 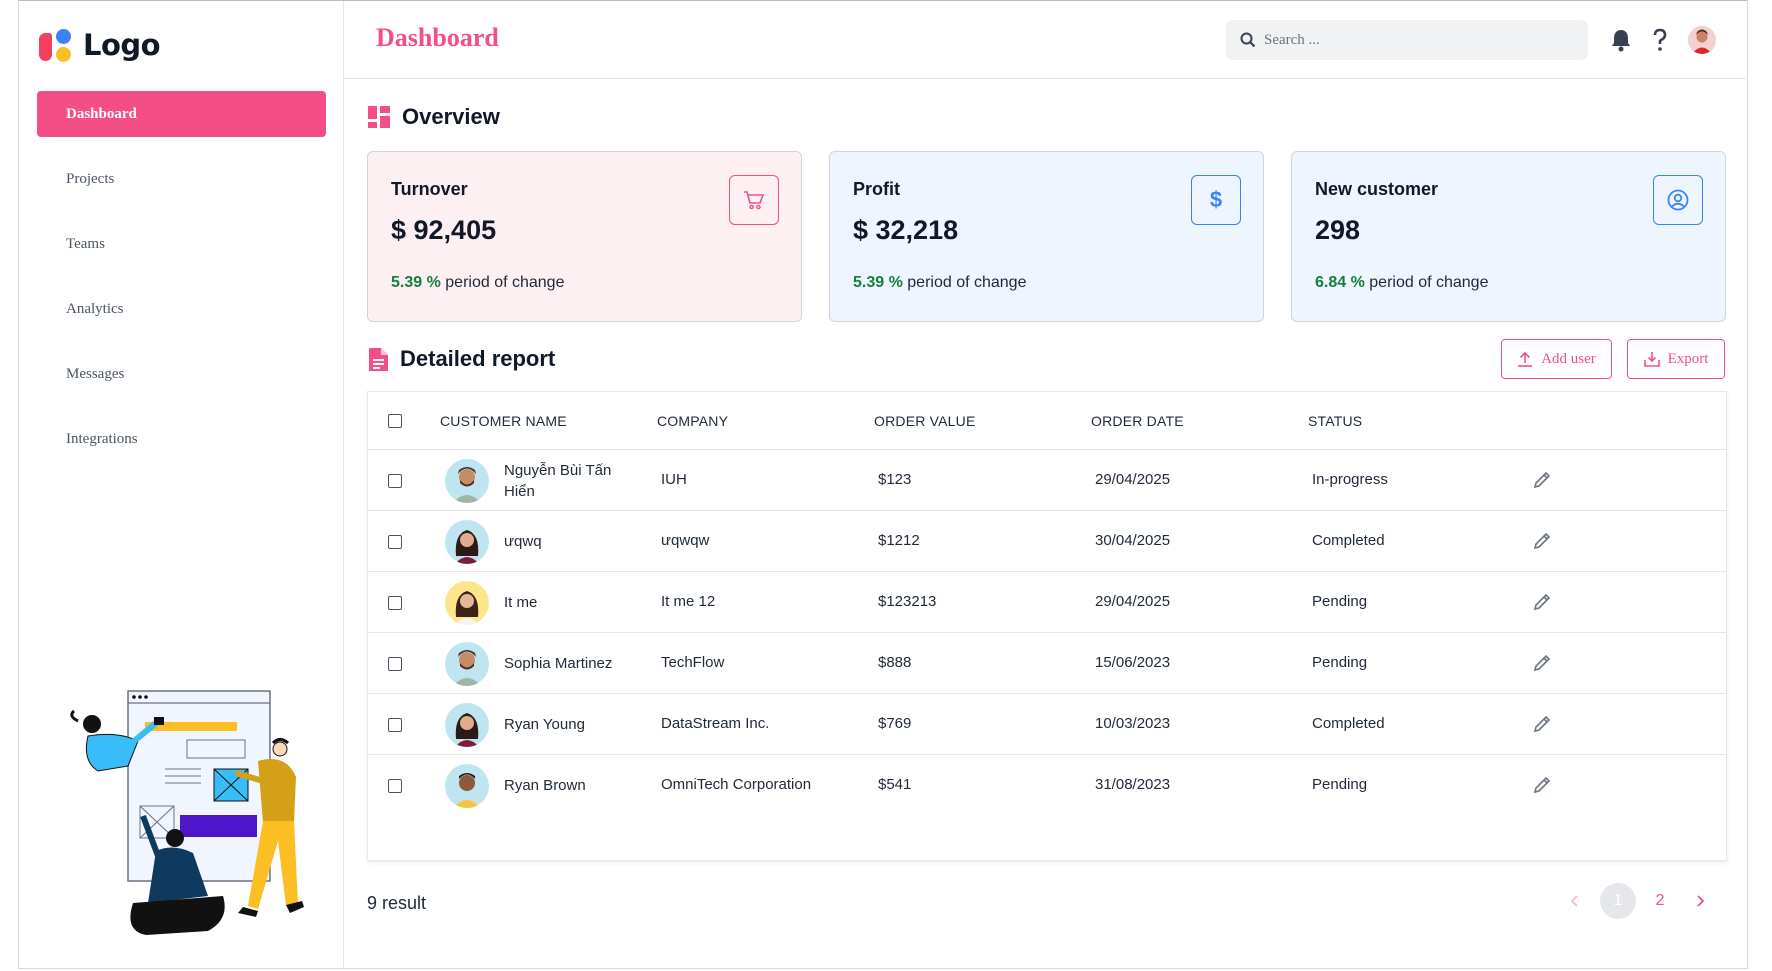 What do you see at coordinates (558, 481) in the screenshot?
I see `customer-name: Nguyễn Bùi Tấn Hiển` at bounding box center [558, 481].